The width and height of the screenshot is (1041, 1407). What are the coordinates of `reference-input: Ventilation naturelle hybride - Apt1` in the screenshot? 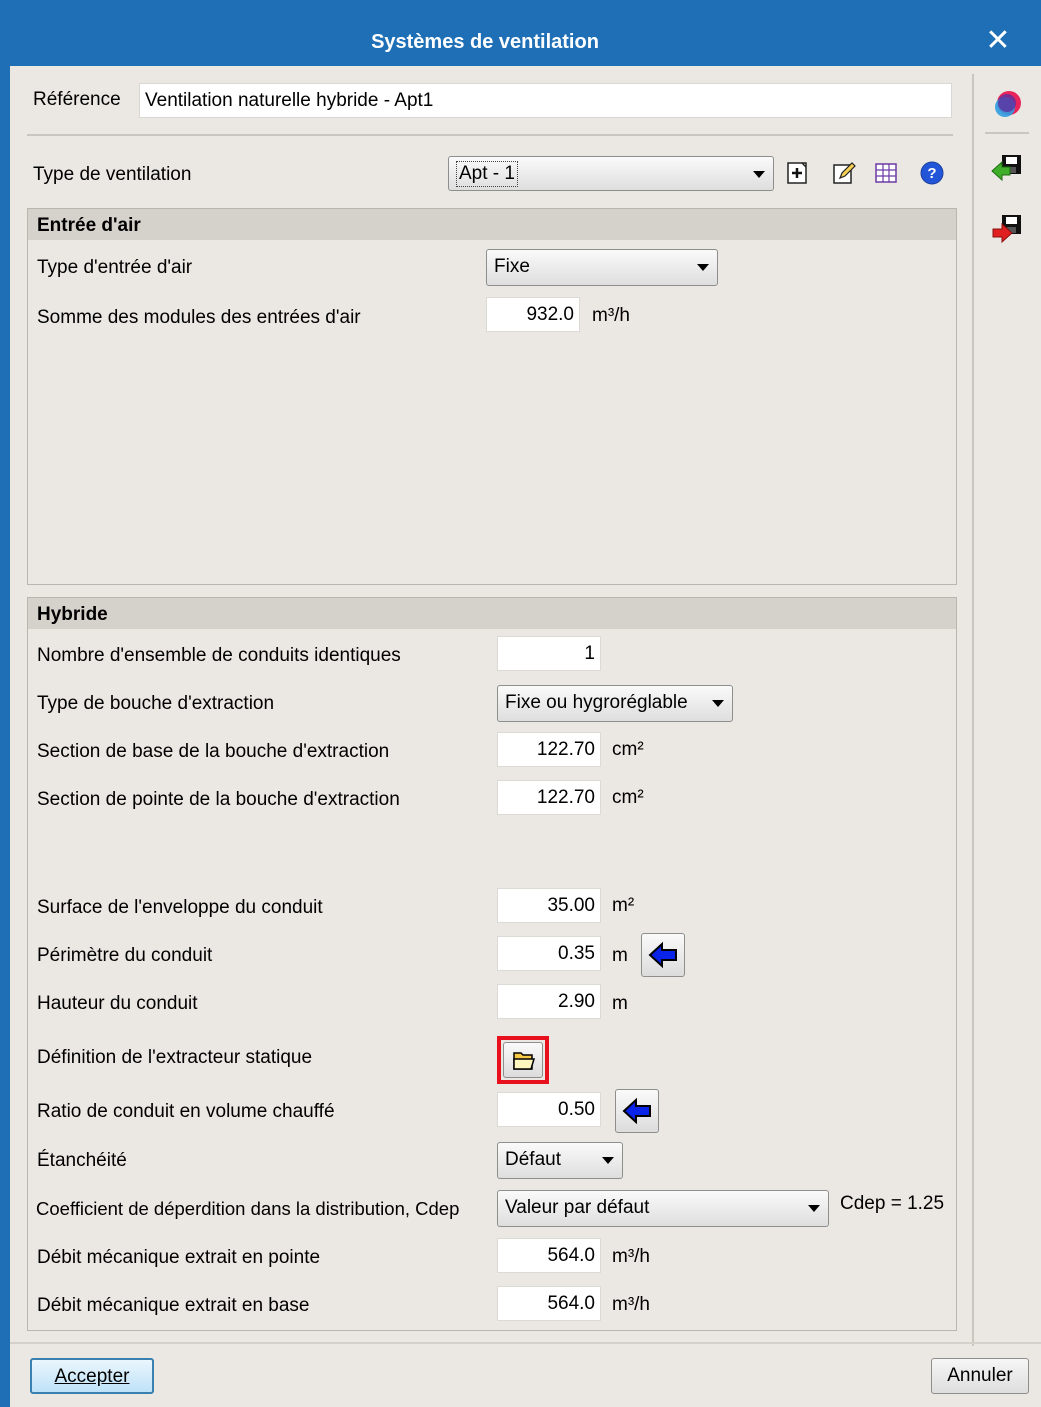 It's located at (545, 100).